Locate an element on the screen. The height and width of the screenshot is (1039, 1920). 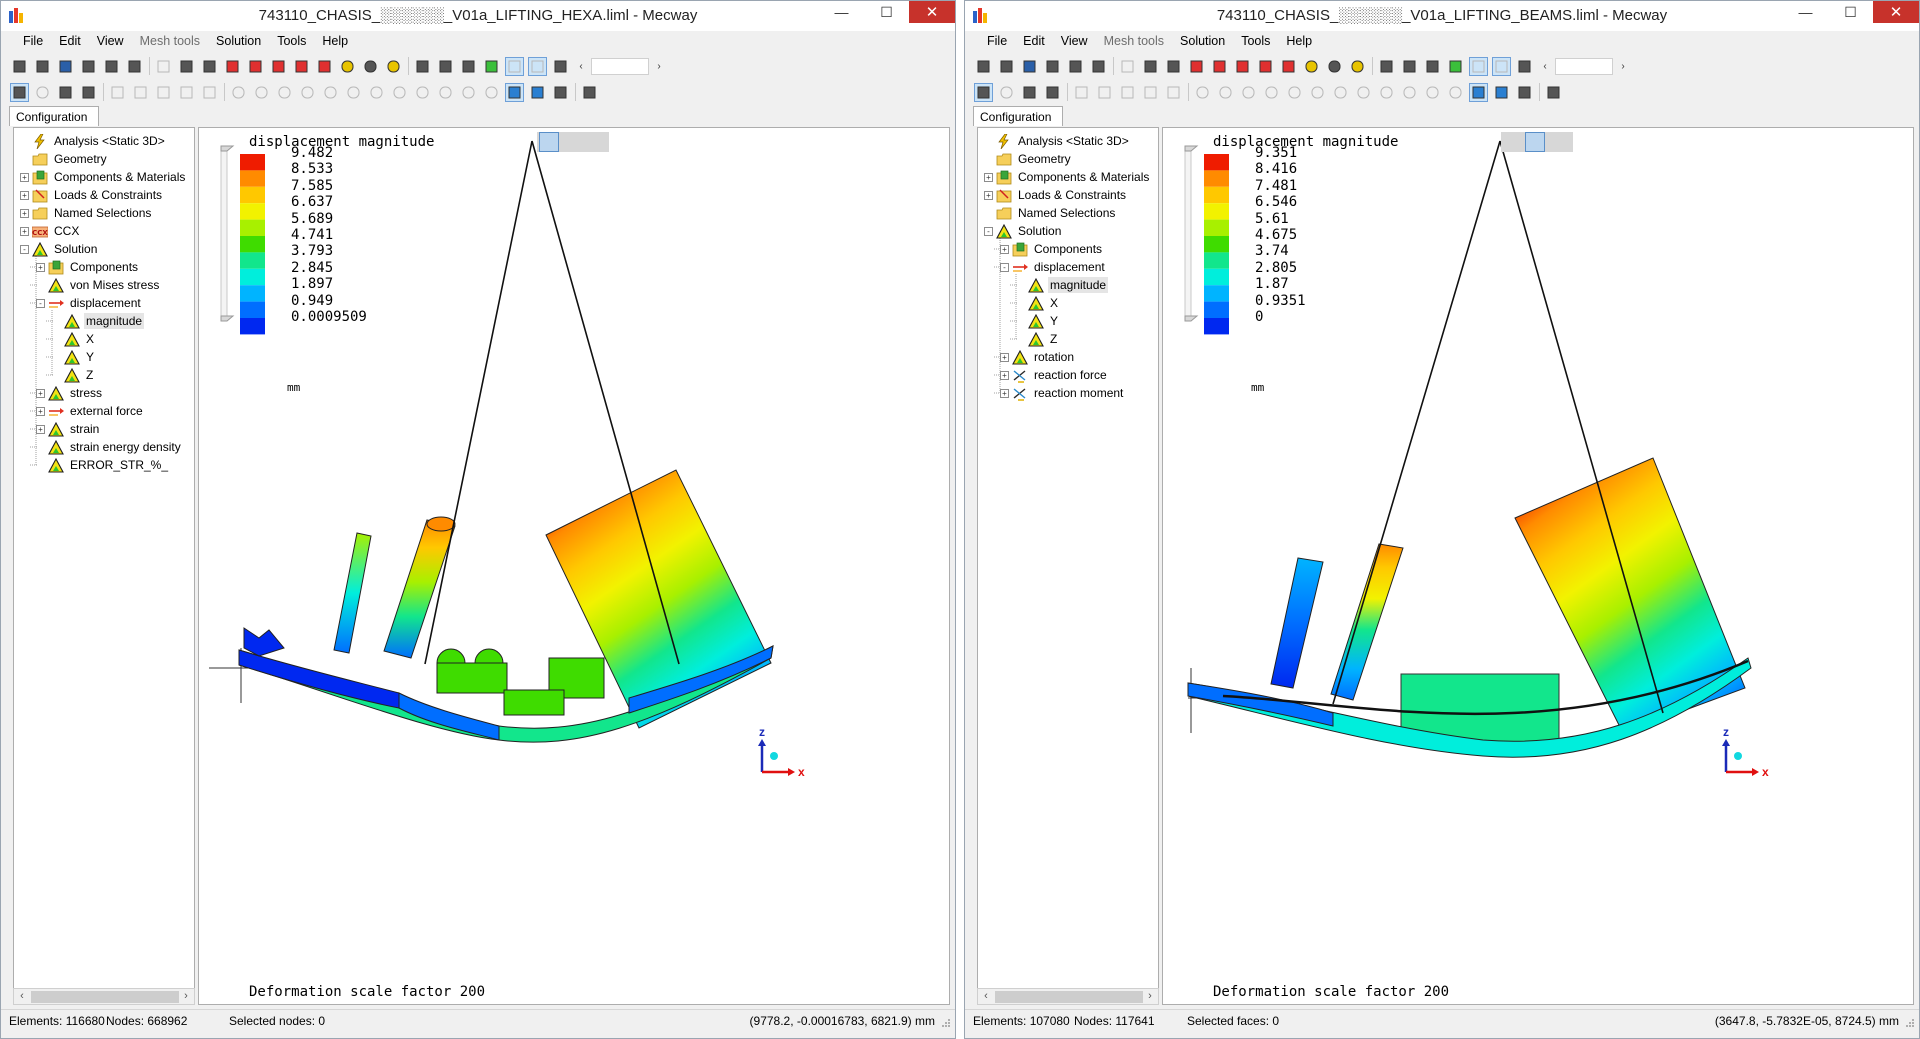
select-face-icon is located at coordinates (88, 92).